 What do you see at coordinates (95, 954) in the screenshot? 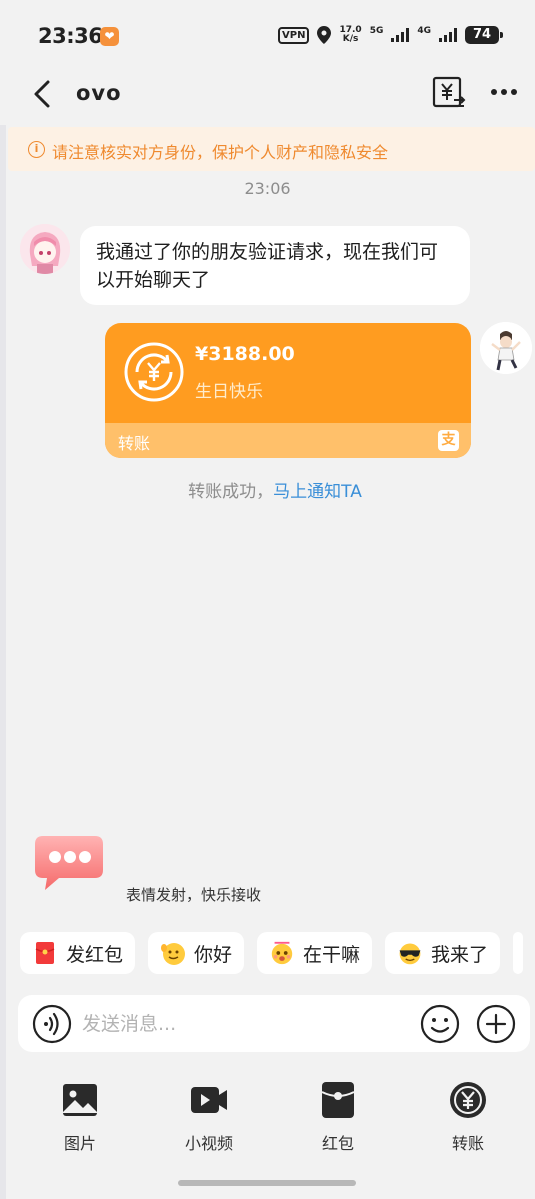
I see `quick-reply-label: 发红包` at bounding box center [95, 954].